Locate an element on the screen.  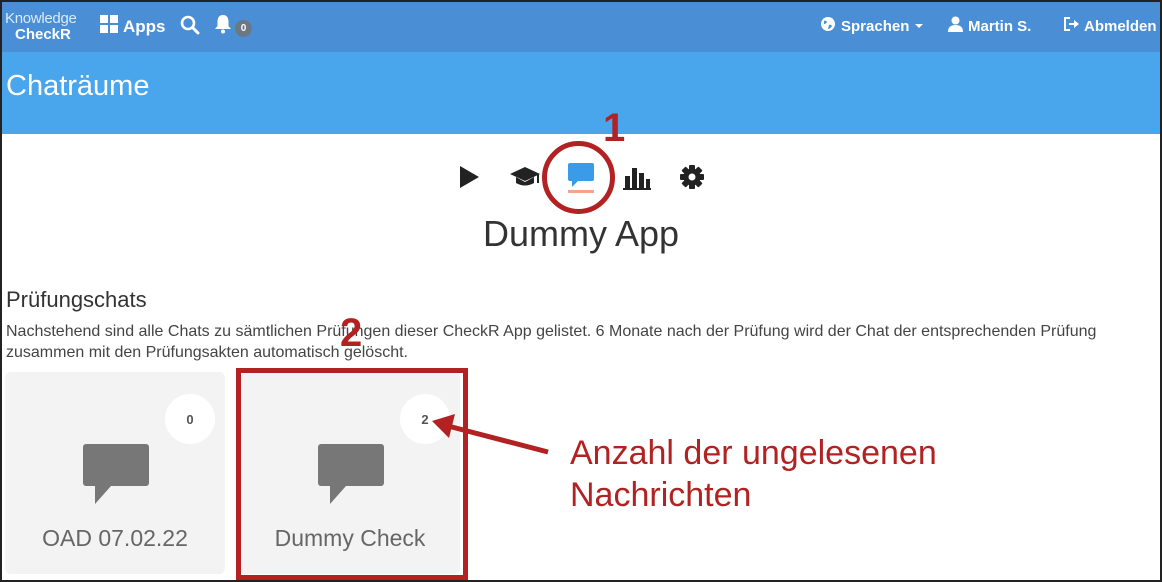
annotation-note: Anzahl der ungelesenen Nachrichten is located at coordinates (753, 474).